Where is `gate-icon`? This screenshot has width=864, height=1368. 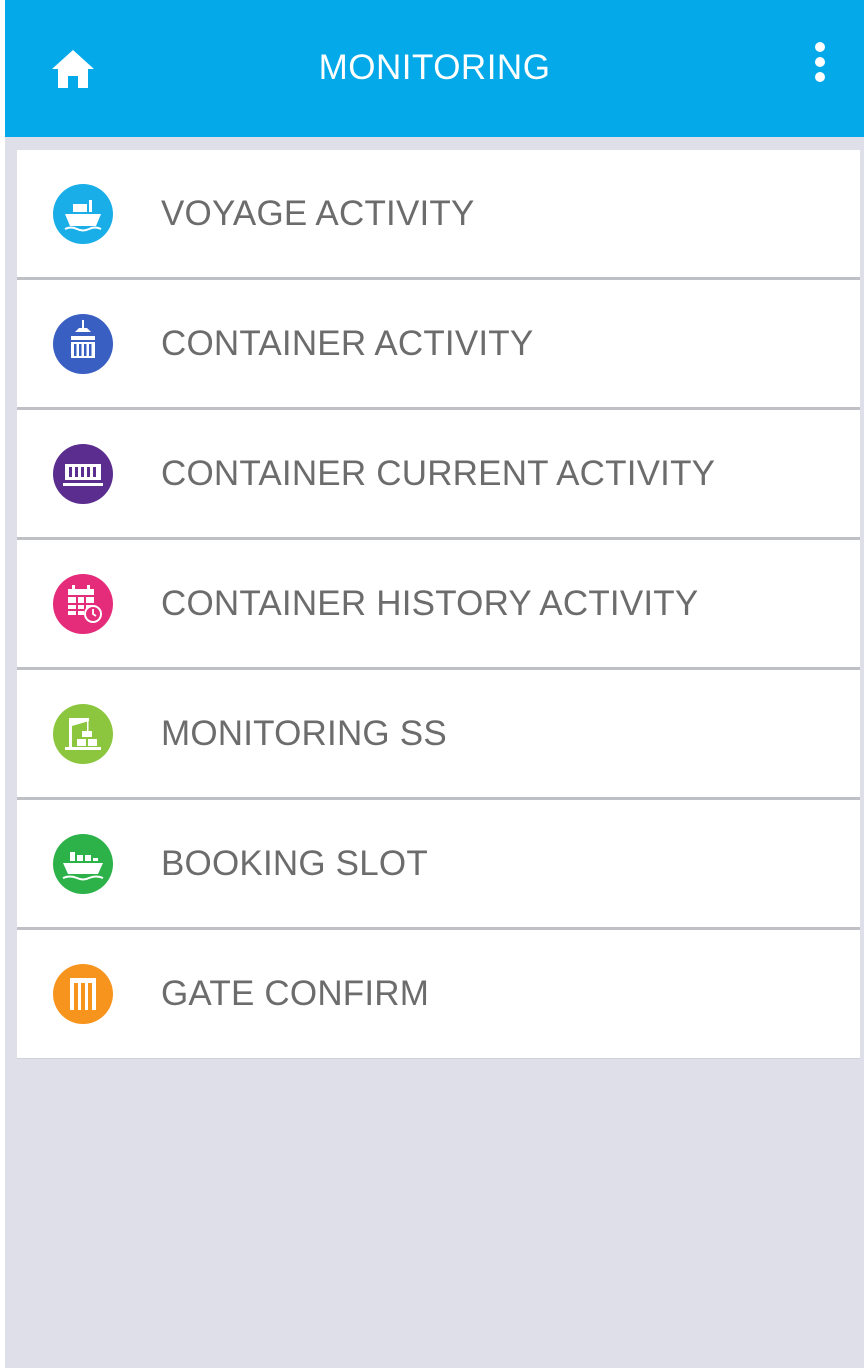 gate-icon is located at coordinates (83, 994).